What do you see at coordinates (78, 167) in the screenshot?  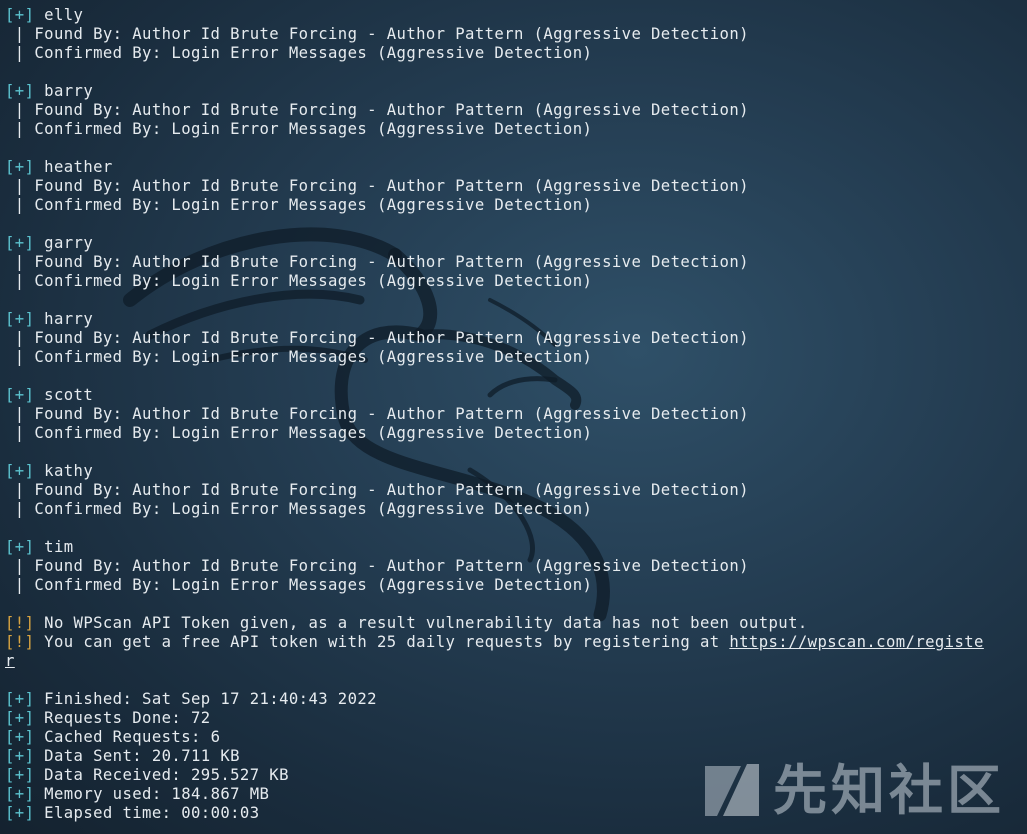 I see `username: heather` at bounding box center [78, 167].